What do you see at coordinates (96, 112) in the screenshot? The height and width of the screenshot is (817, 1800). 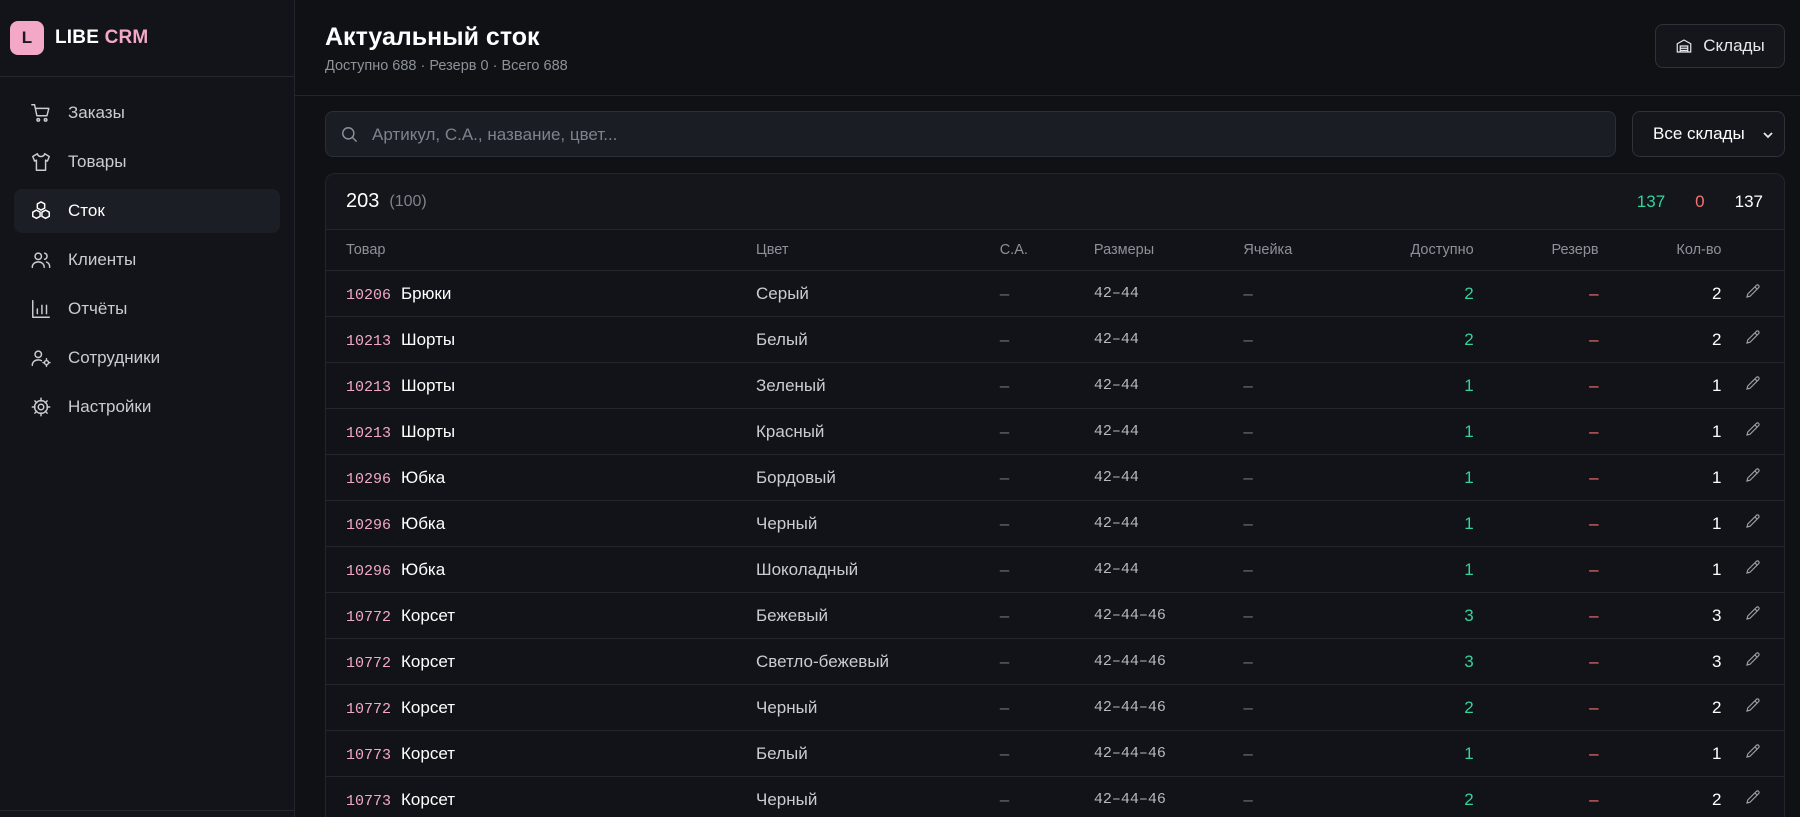 I see `sidebar-item-label: Заказы` at bounding box center [96, 112].